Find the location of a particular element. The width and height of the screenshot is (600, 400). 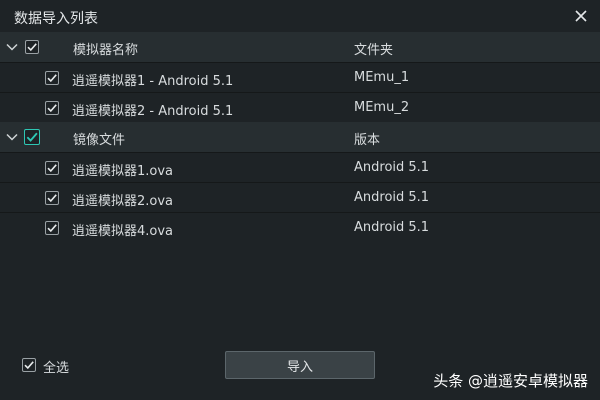

item-folder: MEmu_1 is located at coordinates (382, 77).